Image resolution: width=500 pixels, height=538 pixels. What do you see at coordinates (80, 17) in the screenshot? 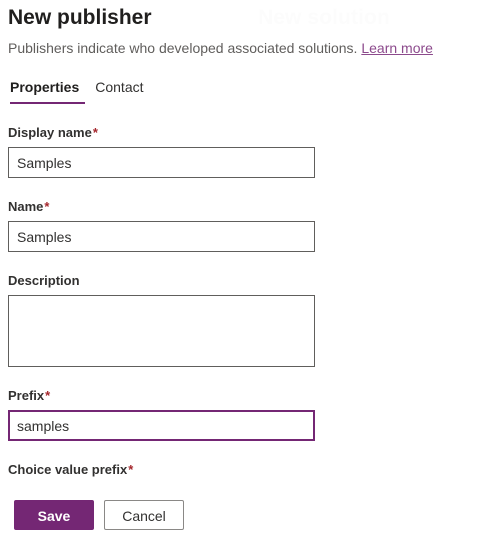
I see `page-title: New publisher` at bounding box center [80, 17].